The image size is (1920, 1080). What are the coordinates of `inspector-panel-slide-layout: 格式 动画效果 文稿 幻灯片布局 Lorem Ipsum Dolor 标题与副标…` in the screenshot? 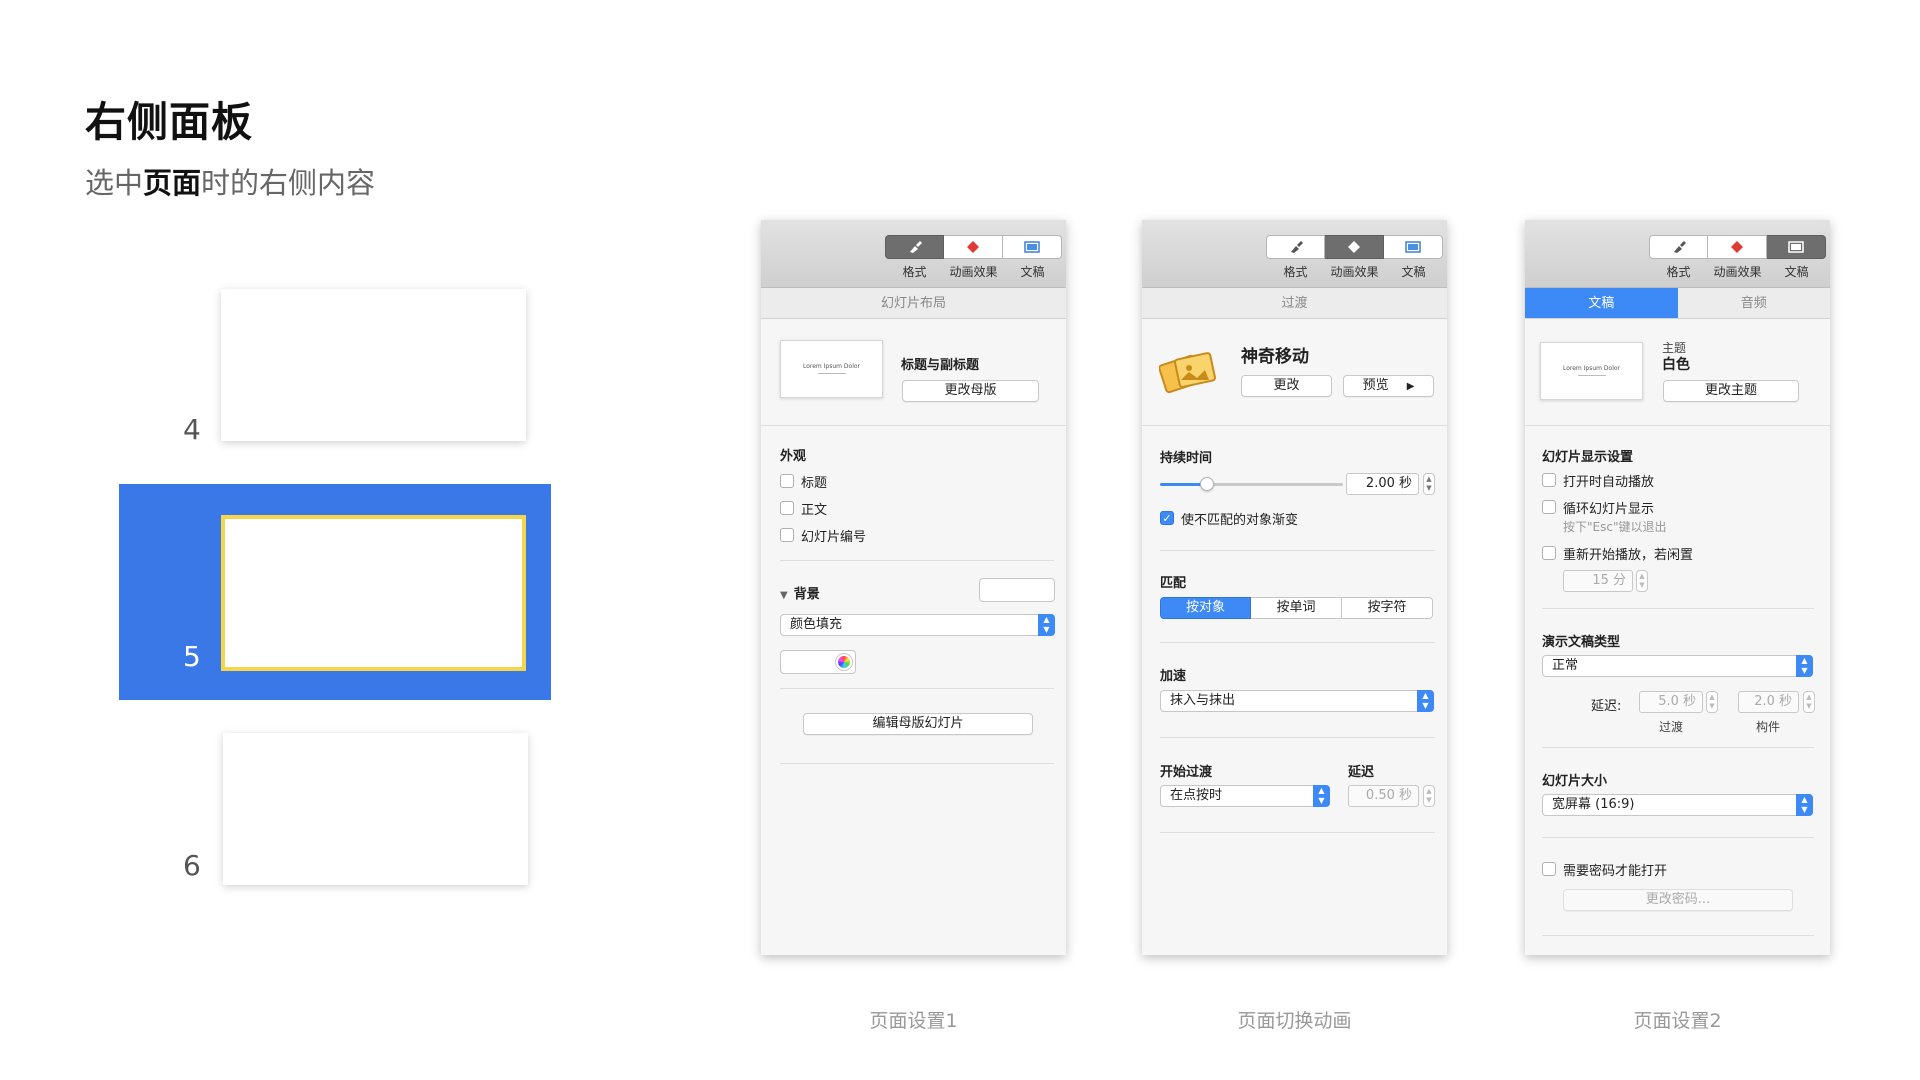 It's located at (913, 587).